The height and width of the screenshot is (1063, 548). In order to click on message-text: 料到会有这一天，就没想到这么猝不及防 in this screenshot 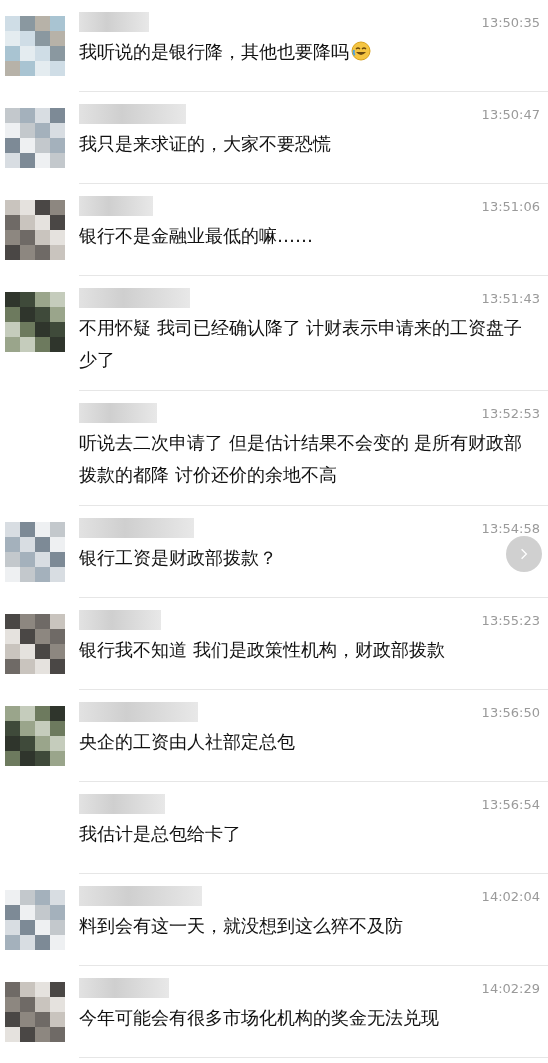, I will do `click(241, 925)`.